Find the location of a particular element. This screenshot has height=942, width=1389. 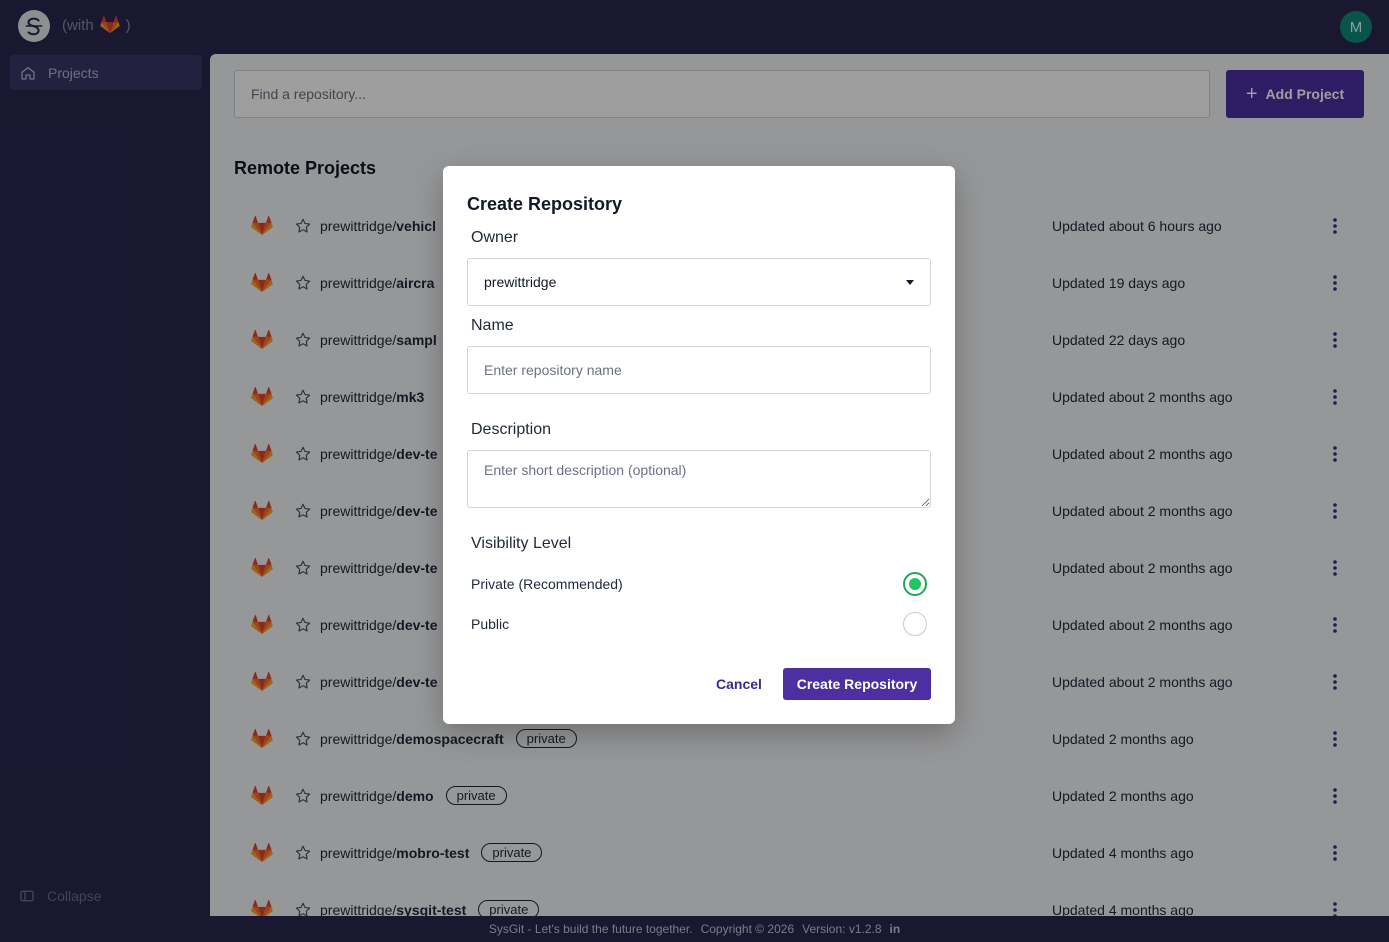

description-label: Description is located at coordinates (511, 429).